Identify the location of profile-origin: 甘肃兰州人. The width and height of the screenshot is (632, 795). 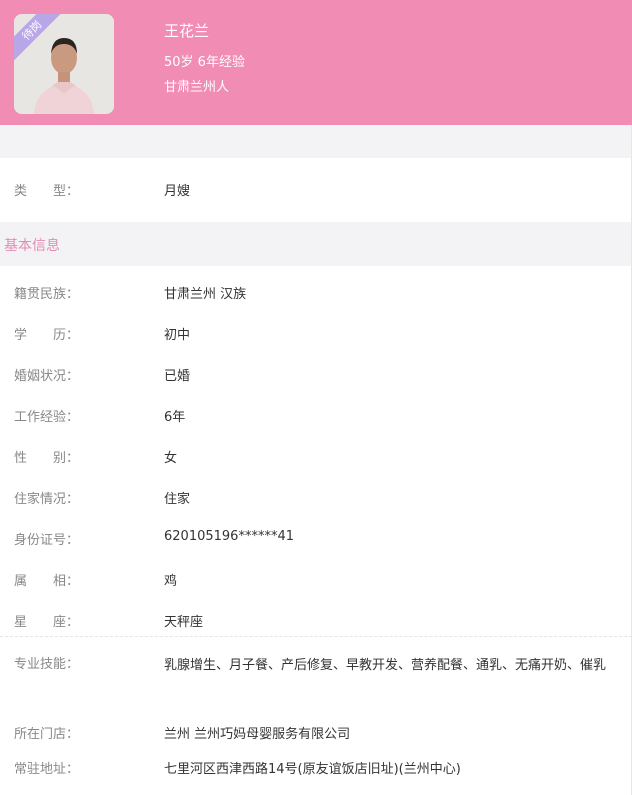
(197, 87).